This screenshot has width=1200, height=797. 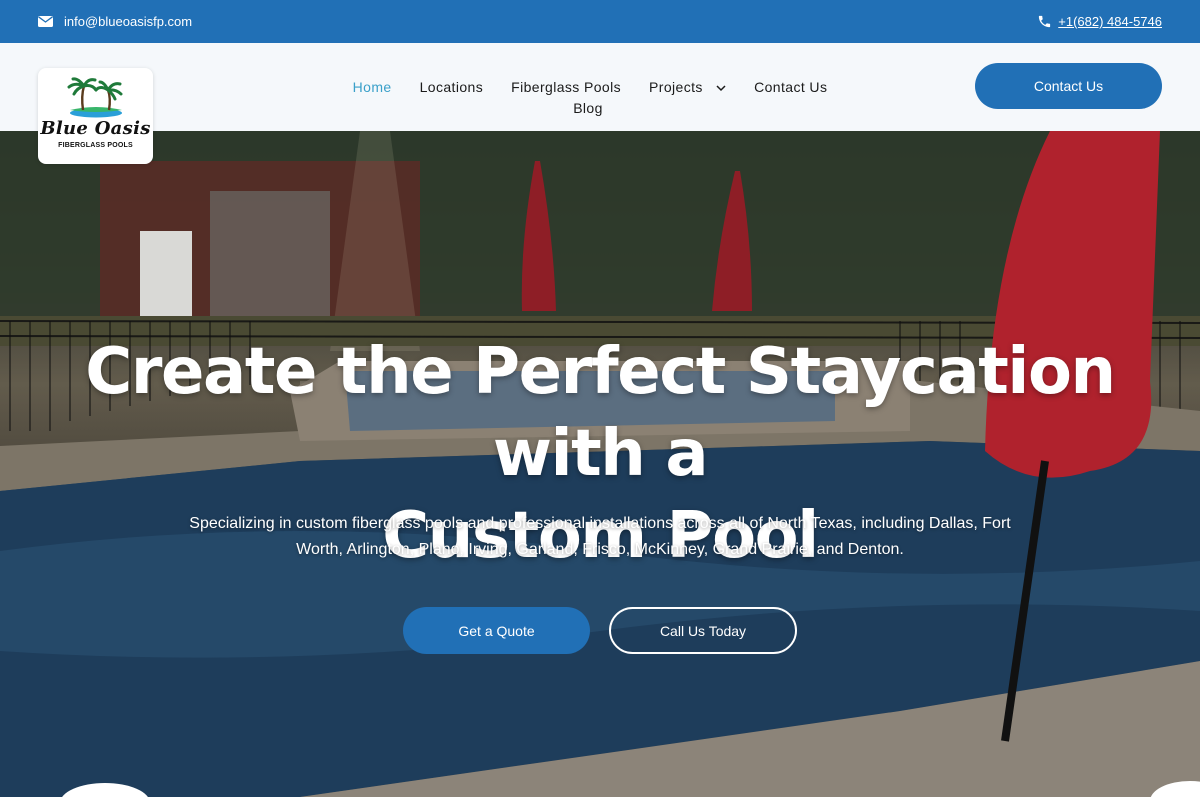 What do you see at coordinates (1068, 86) in the screenshot?
I see `header-contact-button: Contact Us` at bounding box center [1068, 86].